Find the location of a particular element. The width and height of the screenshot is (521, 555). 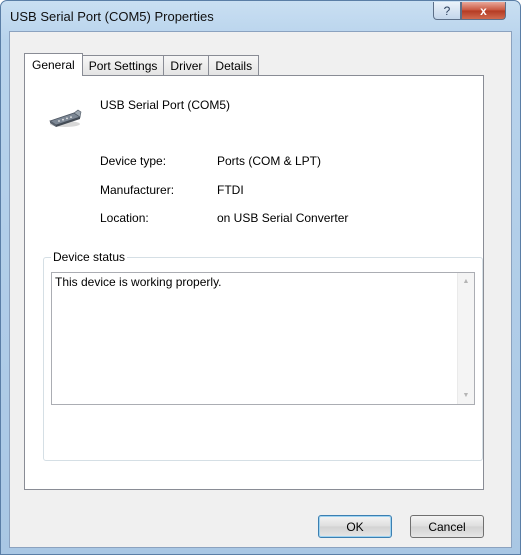

usb-serial-connector-icon is located at coordinates (65, 118).